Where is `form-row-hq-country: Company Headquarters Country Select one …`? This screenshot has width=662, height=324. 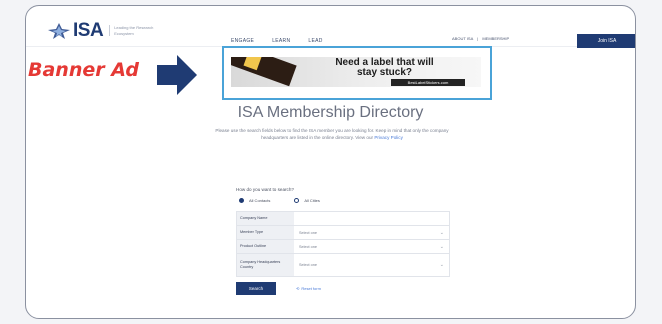 form-row-hq-country: Company Headquarters Country Select one … is located at coordinates (343, 265).